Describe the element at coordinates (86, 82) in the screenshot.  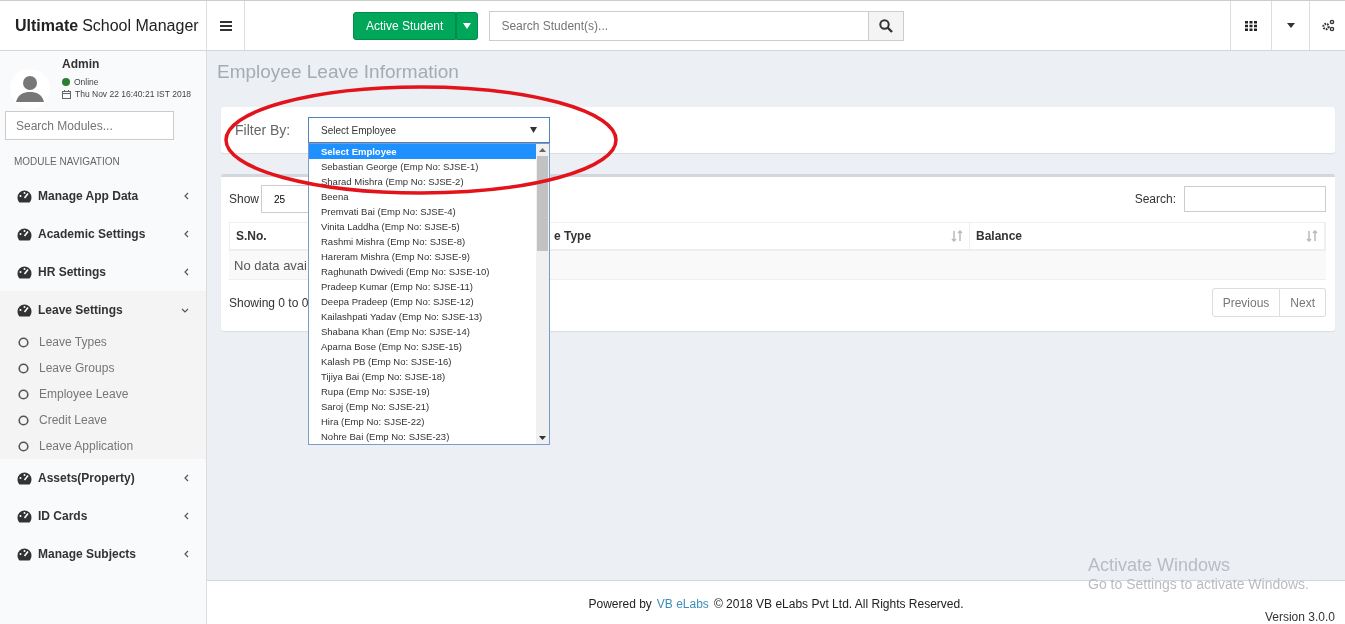
I see `user-status: Online` at that location.